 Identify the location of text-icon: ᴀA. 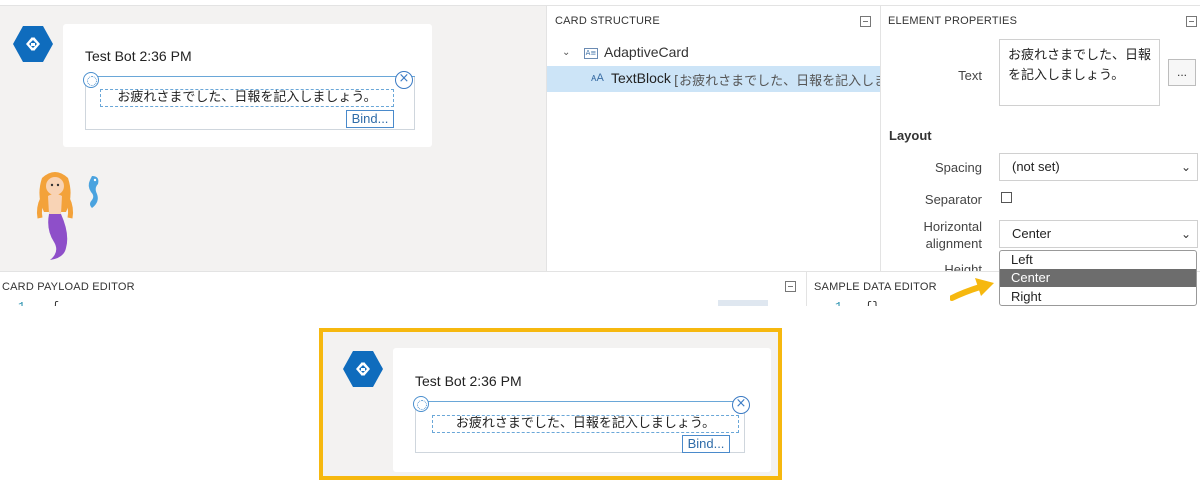
(597, 78).